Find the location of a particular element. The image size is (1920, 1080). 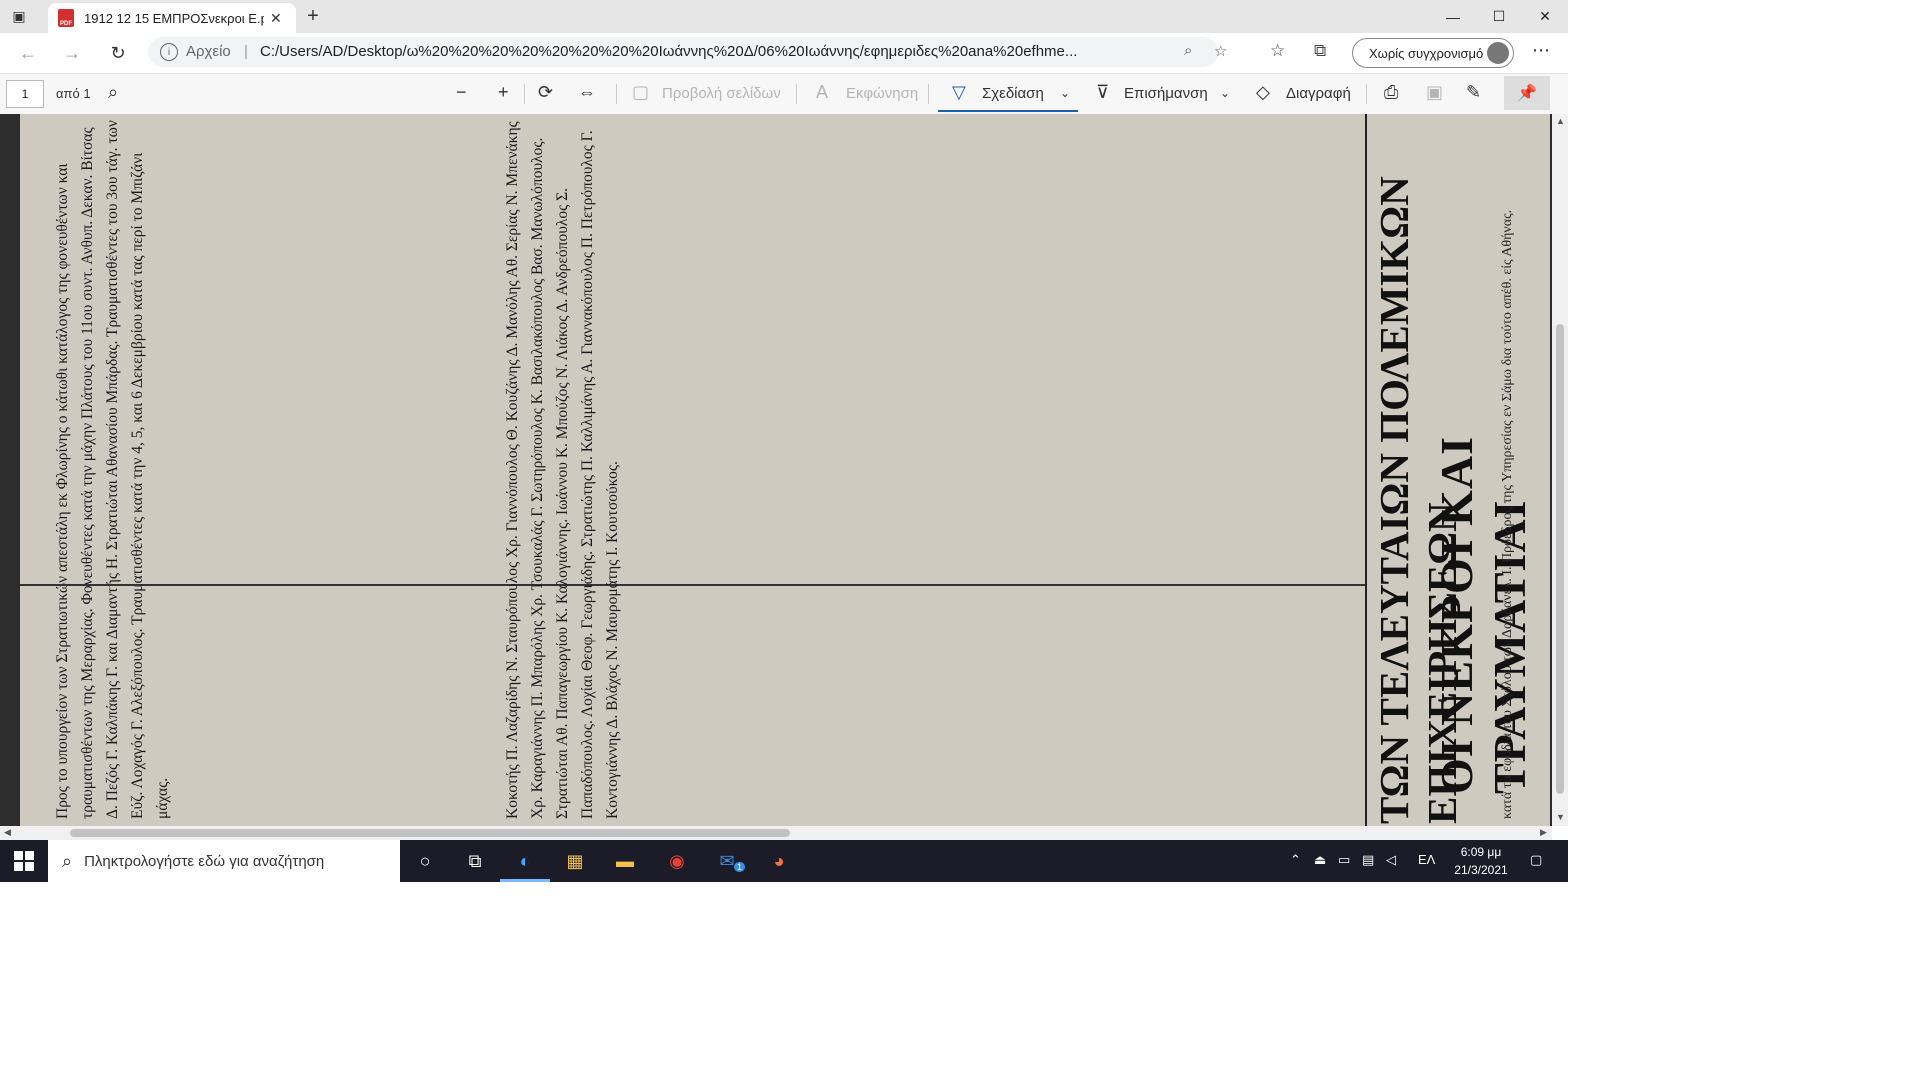

page-number-input: 1 is located at coordinates (25, 94).